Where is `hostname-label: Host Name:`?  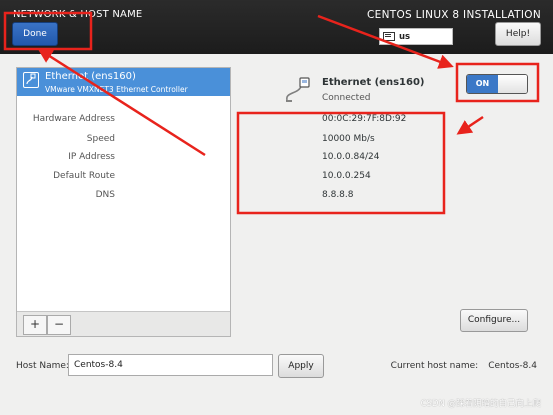 hostname-label: Host Name: is located at coordinates (42, 366).